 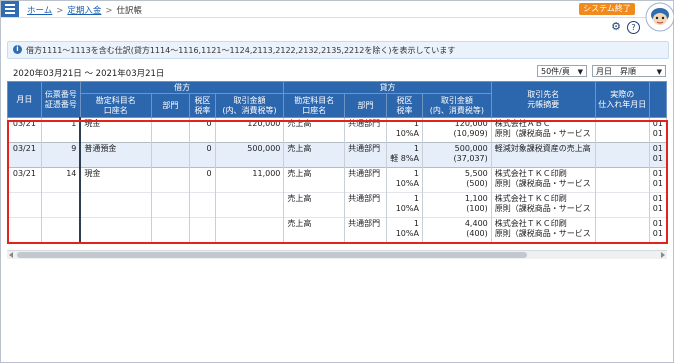 What do you see at coordinates (476, 173) in the screenshot?
I see `credit-amount: 5,500` at bounding box center [476, 173].